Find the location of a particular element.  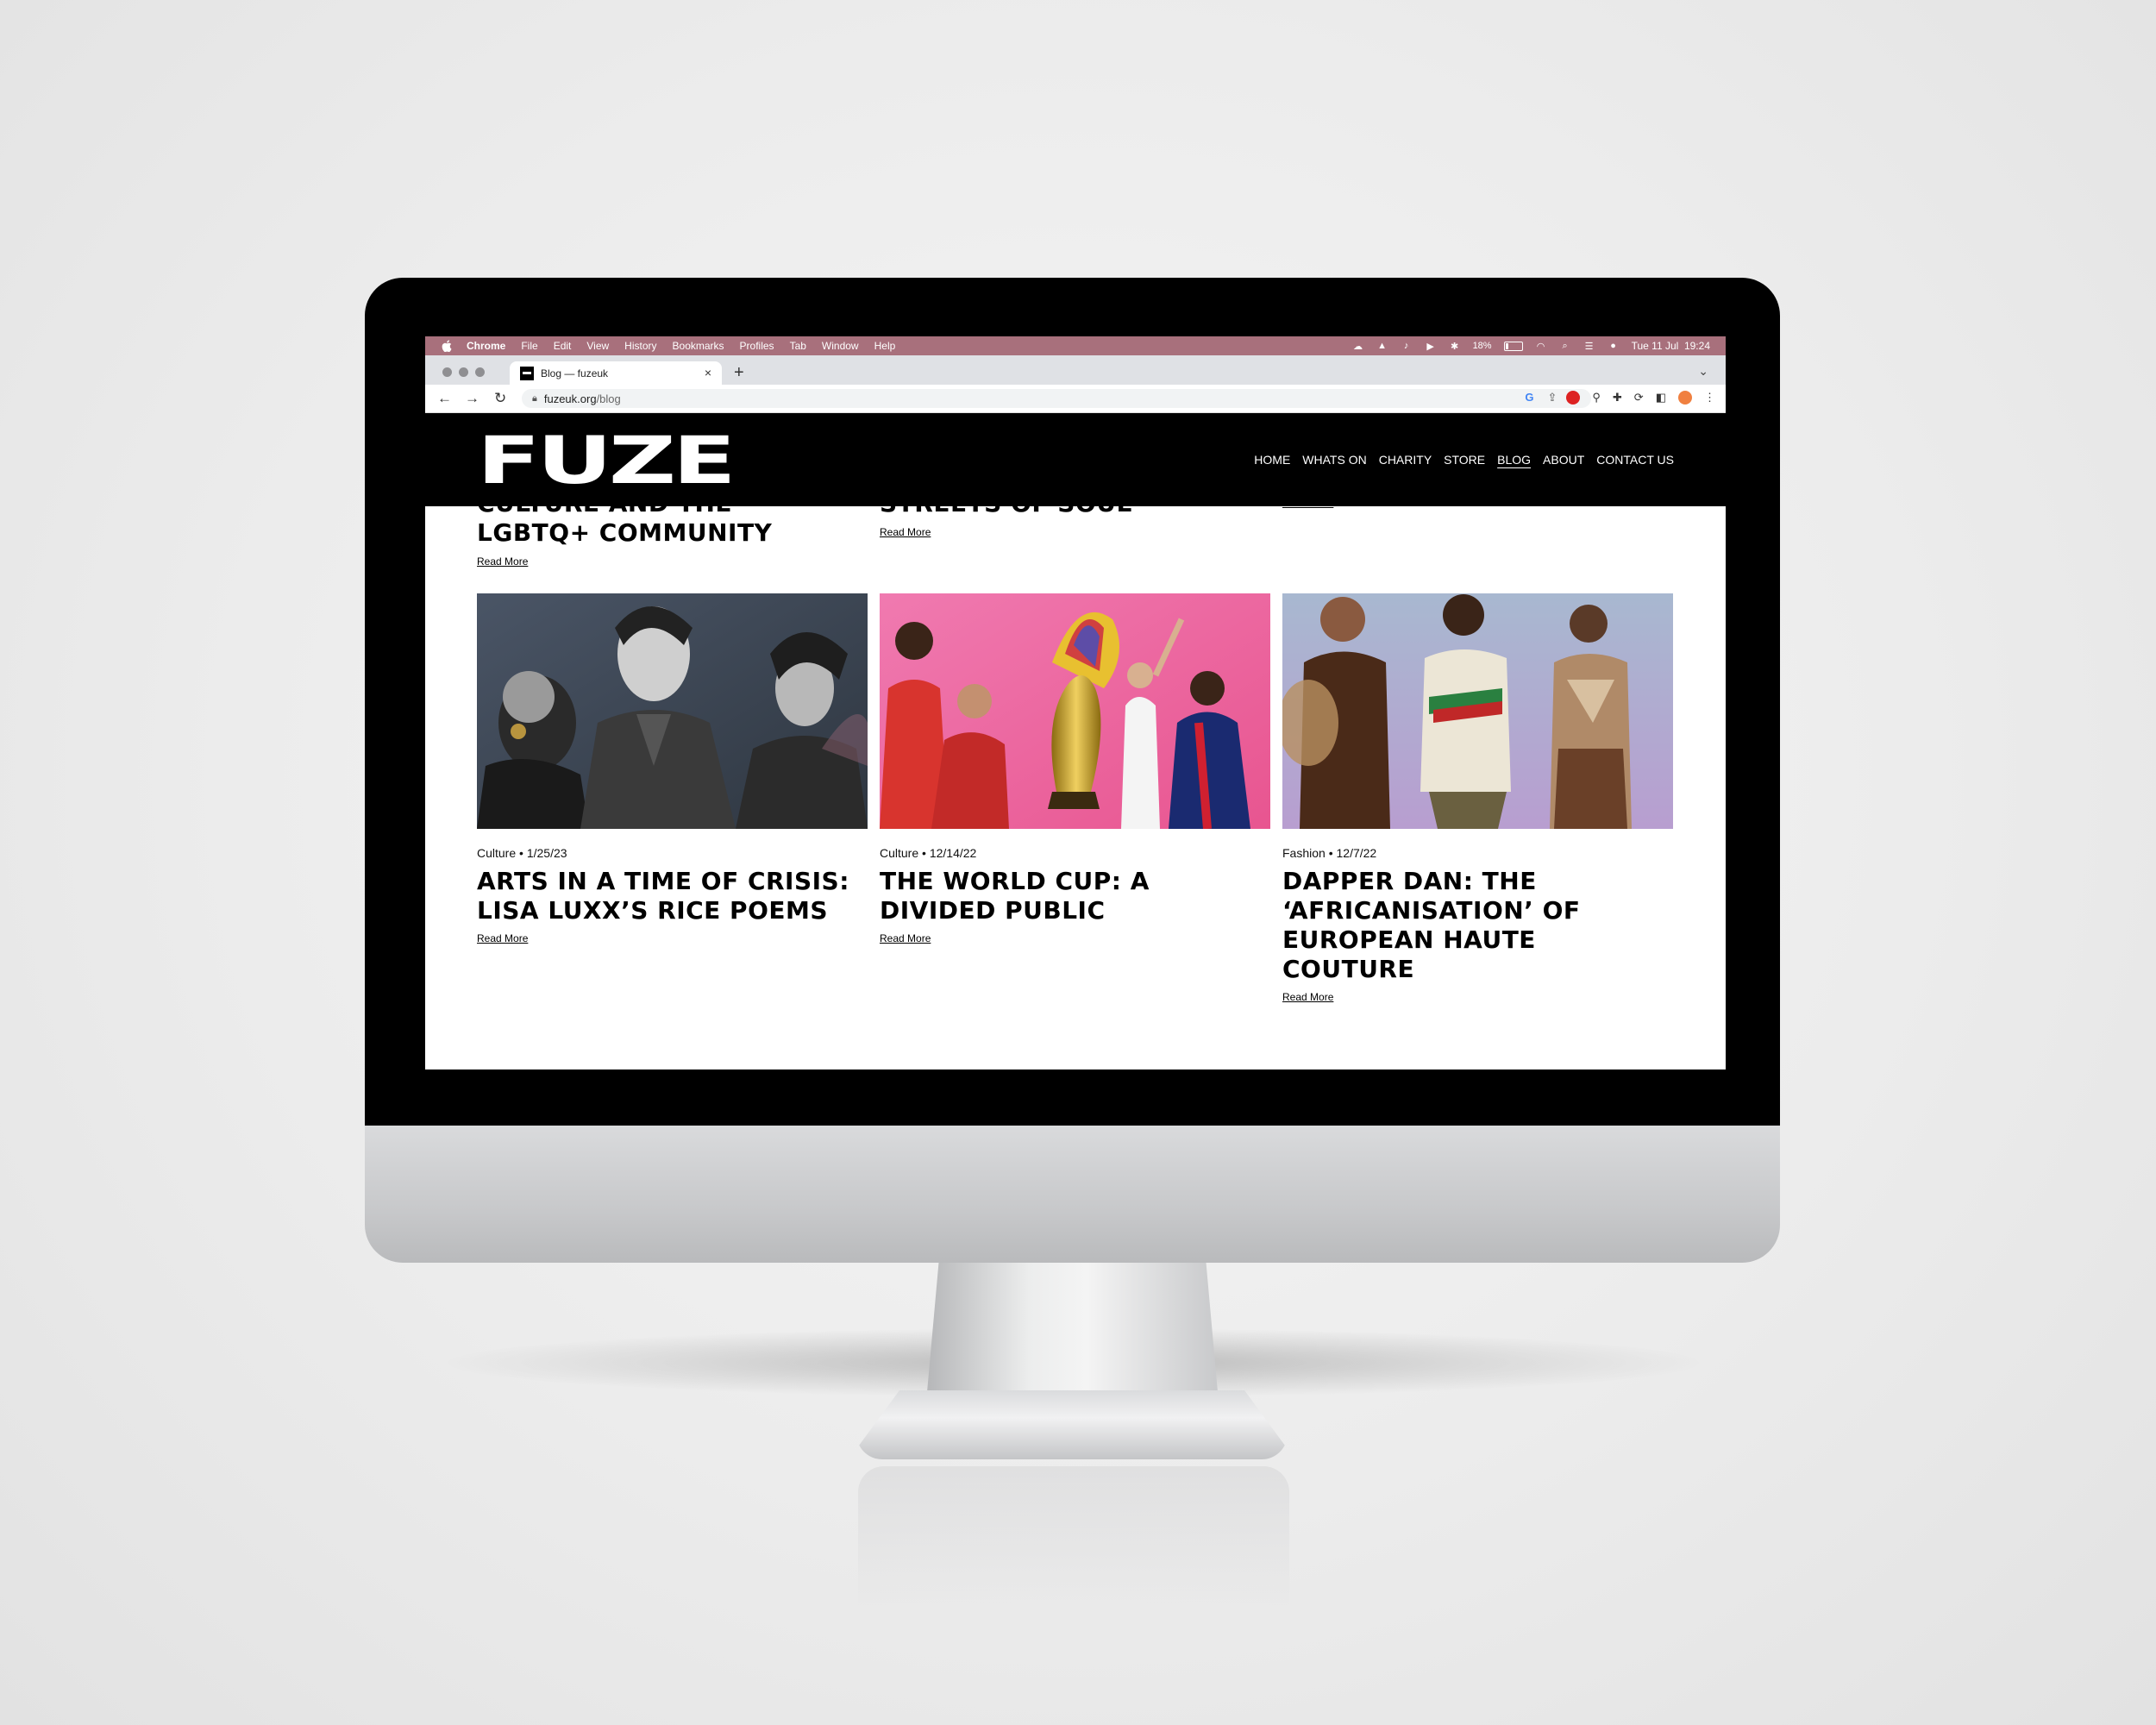

post-image-dapper-dan is located at coordinates (1477, 711).